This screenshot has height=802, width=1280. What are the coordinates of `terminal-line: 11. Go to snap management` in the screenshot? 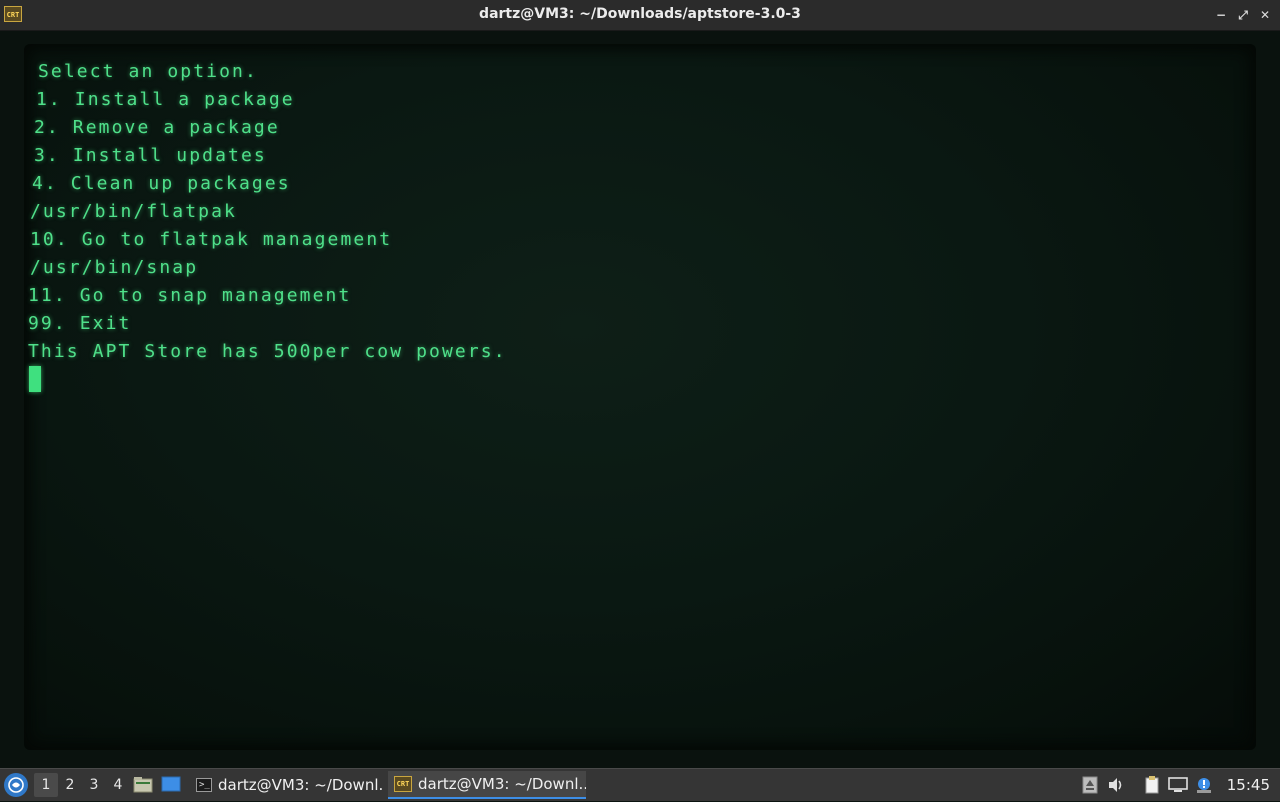 It's located at (190, 295).